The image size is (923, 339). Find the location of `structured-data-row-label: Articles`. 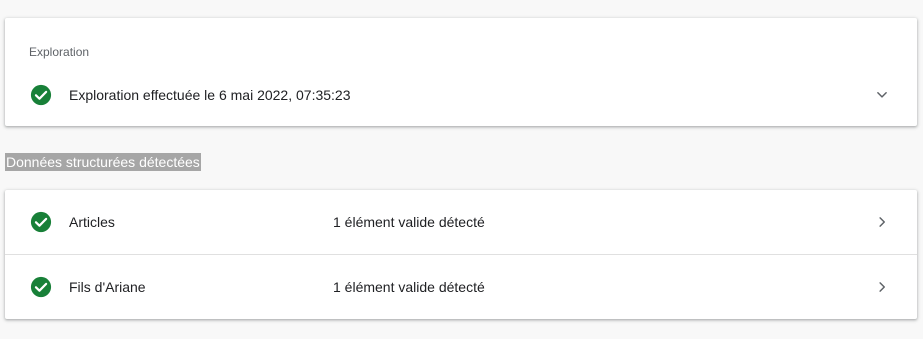

structured-data-row-label: Articles is located at coordinates (92, 222).